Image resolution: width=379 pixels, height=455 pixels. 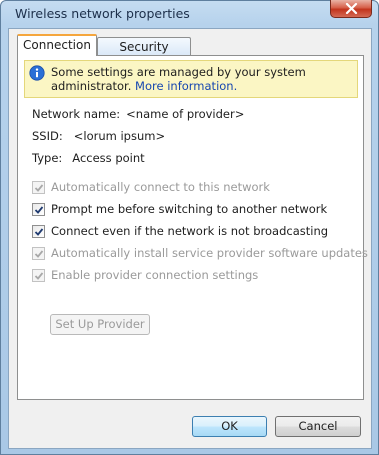 What do you see at coordinates (100, 324) in the screenshot?
I see `set-up-provider-button: Set Up Provider` at bounding box center [100, 324].